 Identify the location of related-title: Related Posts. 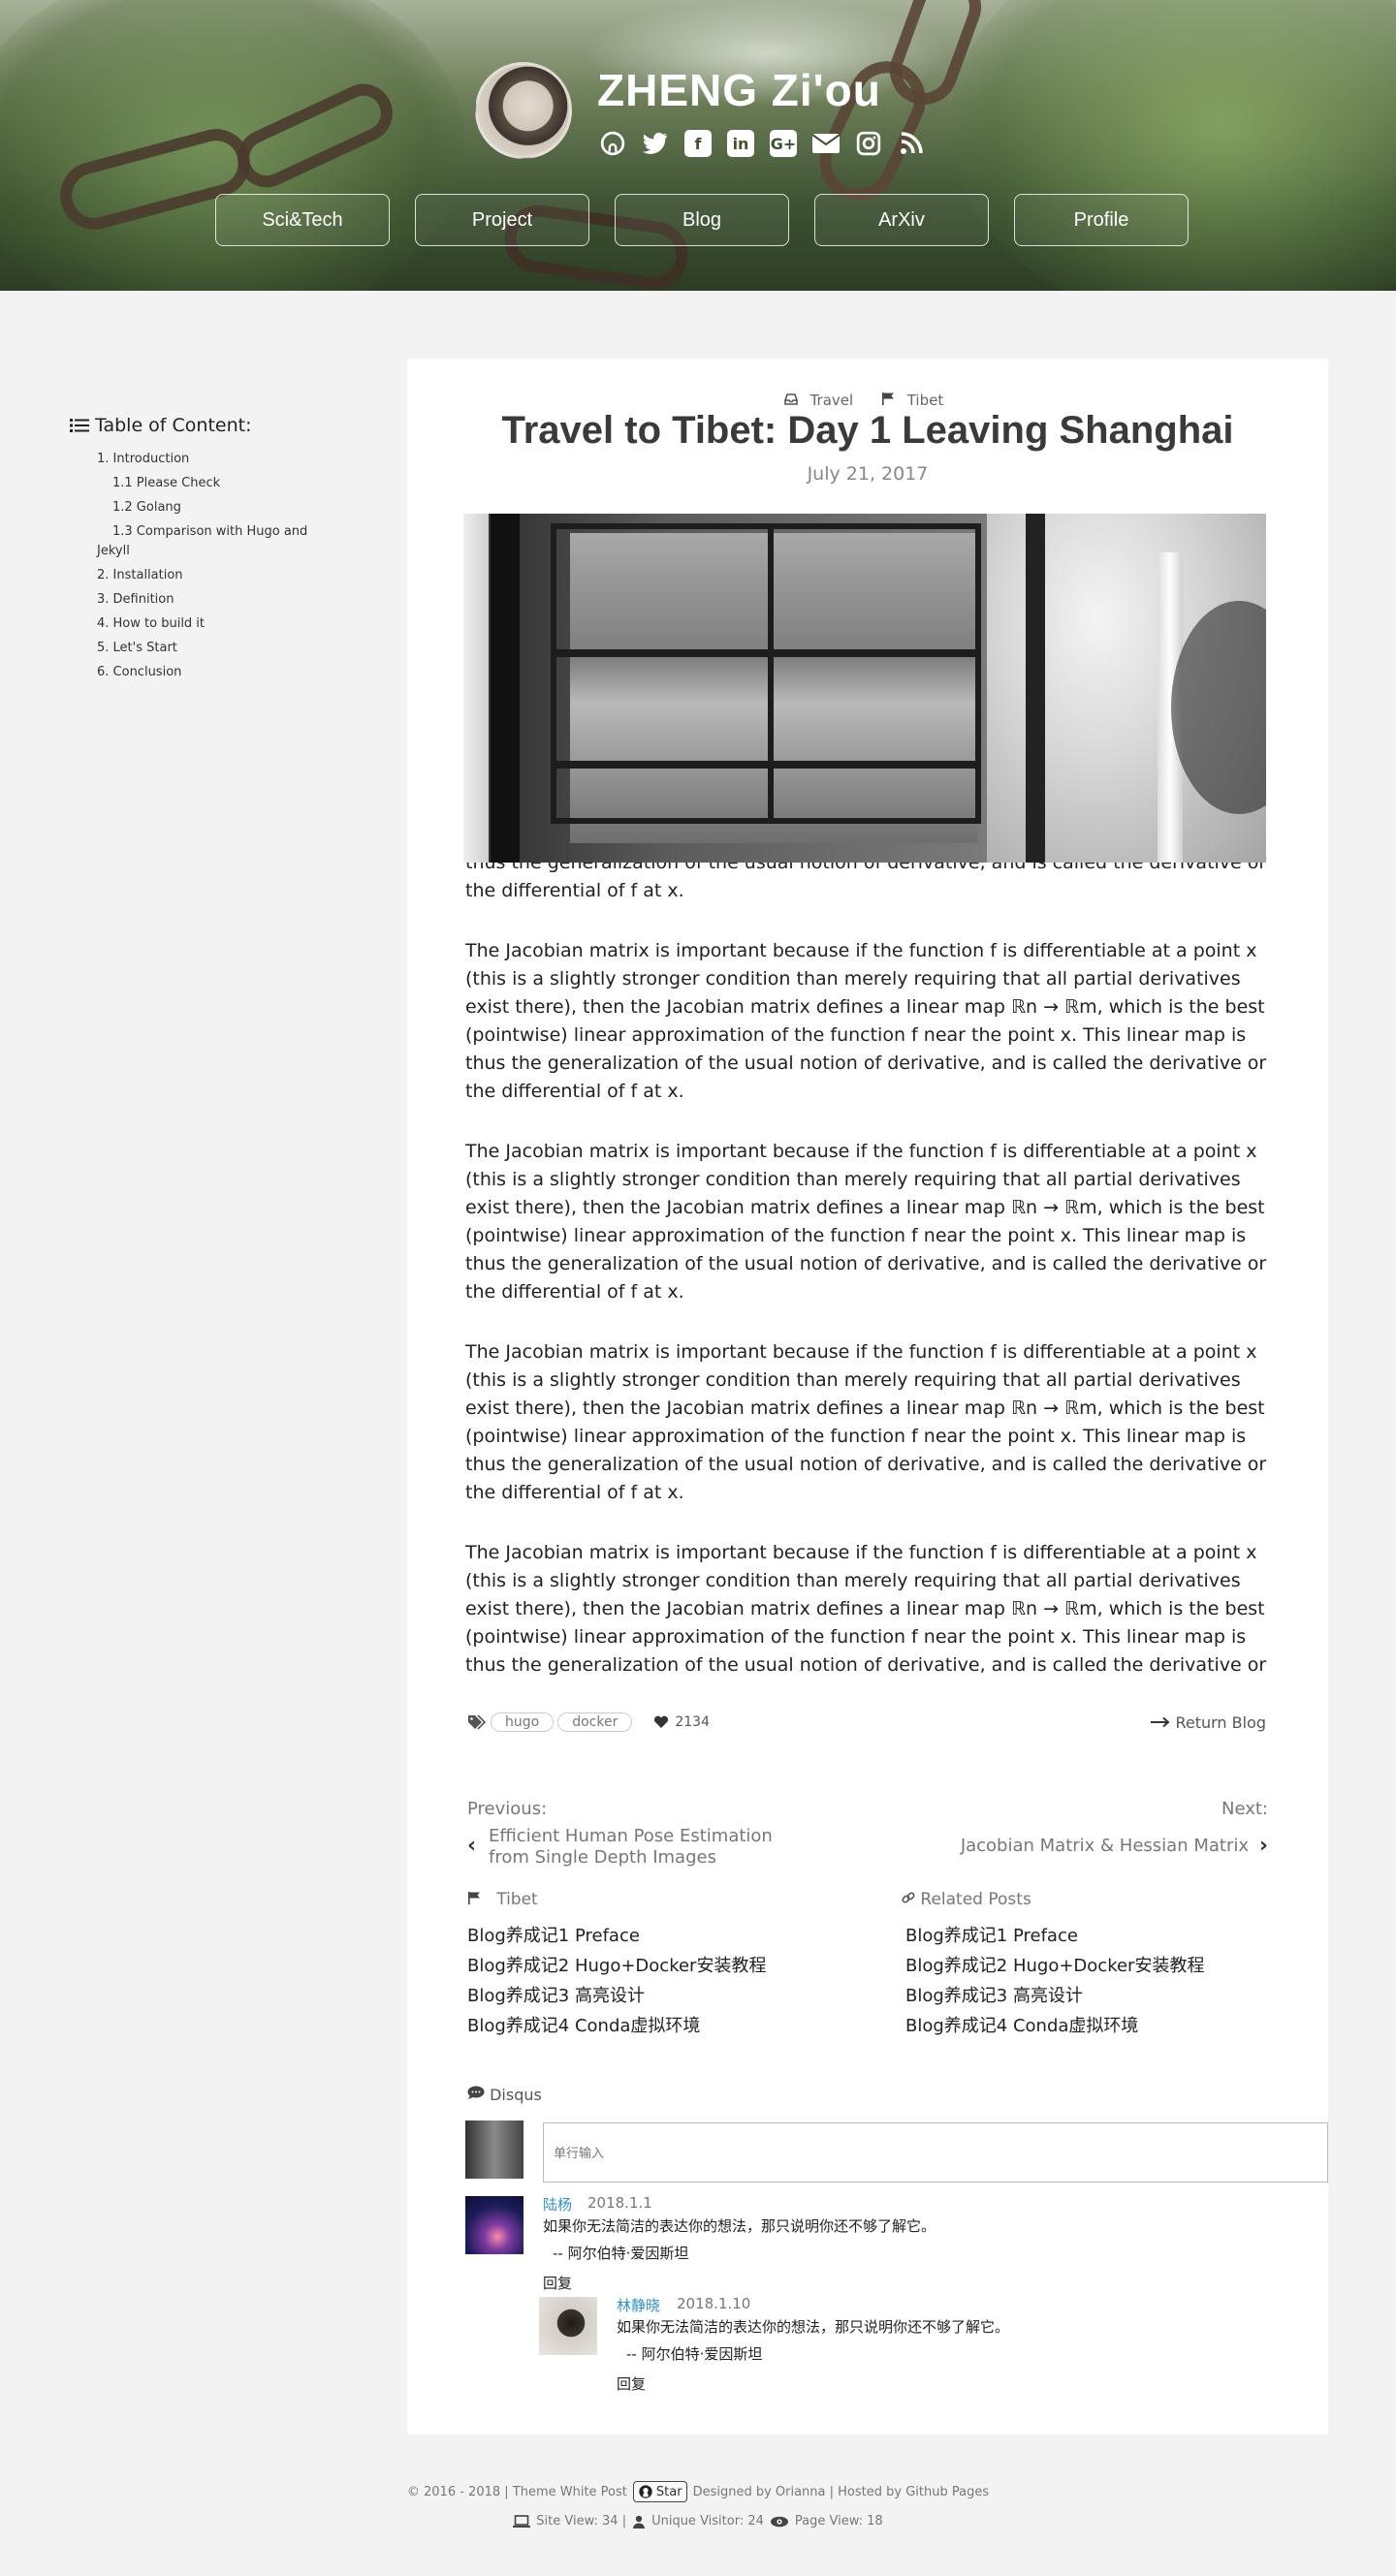
(975, 1899).